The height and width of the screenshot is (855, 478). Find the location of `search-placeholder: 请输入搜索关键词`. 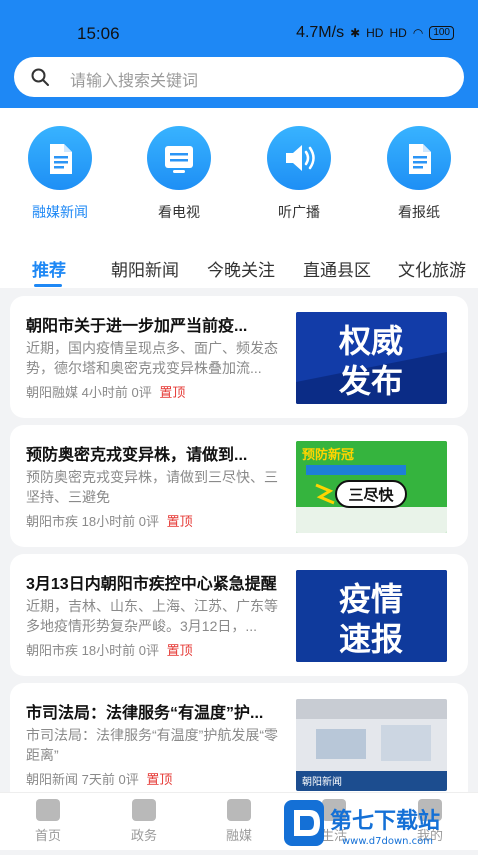

search-placeholder: 请输入搜索关键词 is located at coordinates (134, 81).